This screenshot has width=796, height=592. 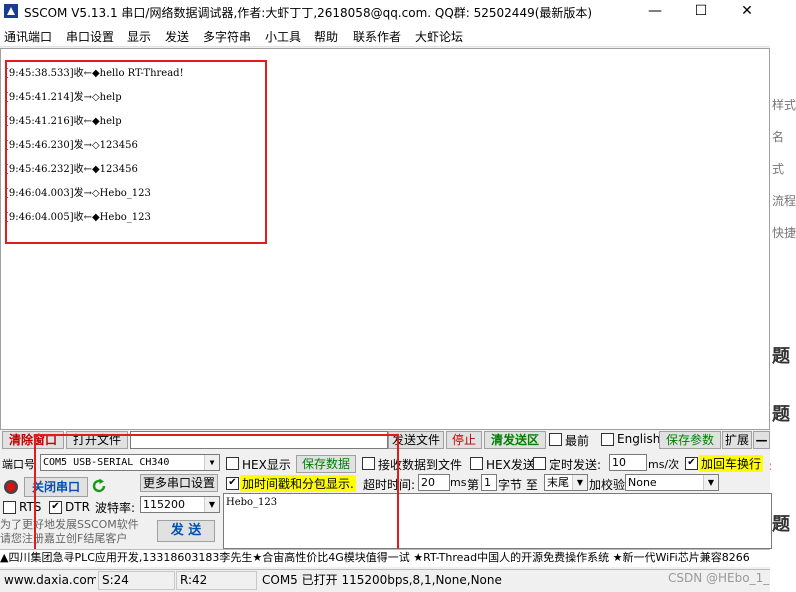 I want to click on page-input: 1, so click(x=489, y=482).